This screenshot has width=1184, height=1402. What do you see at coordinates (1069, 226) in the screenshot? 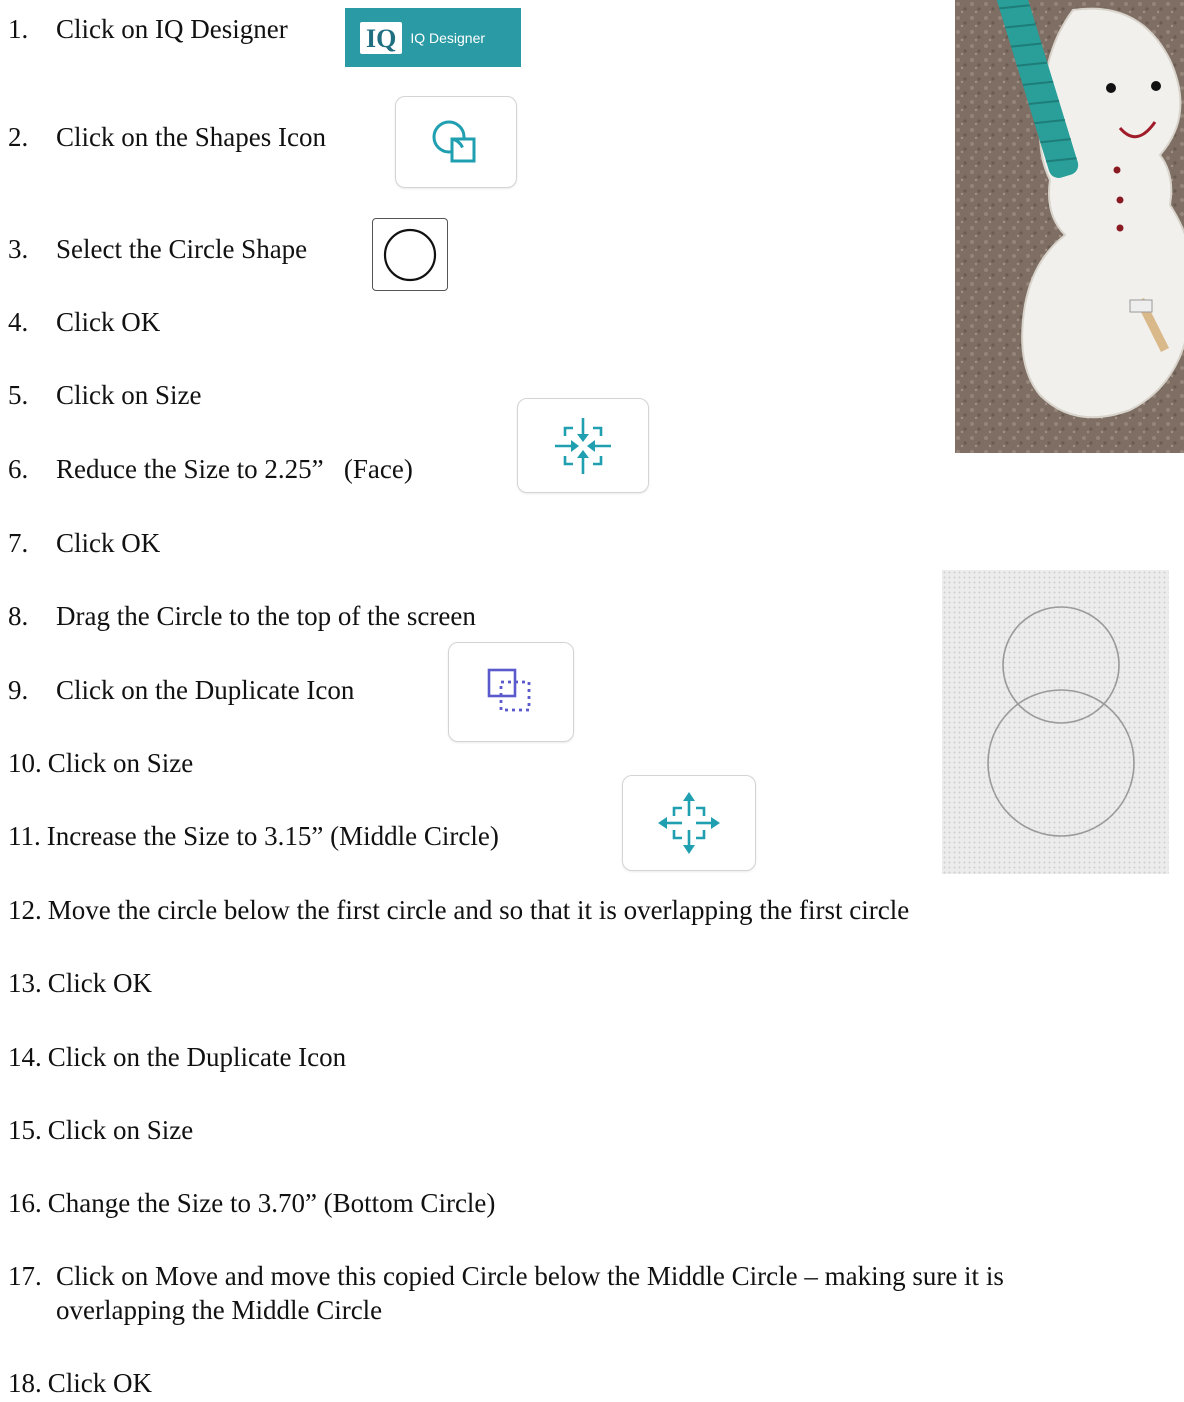
I see `snowman-photo` at bounding box center [1069, 226].